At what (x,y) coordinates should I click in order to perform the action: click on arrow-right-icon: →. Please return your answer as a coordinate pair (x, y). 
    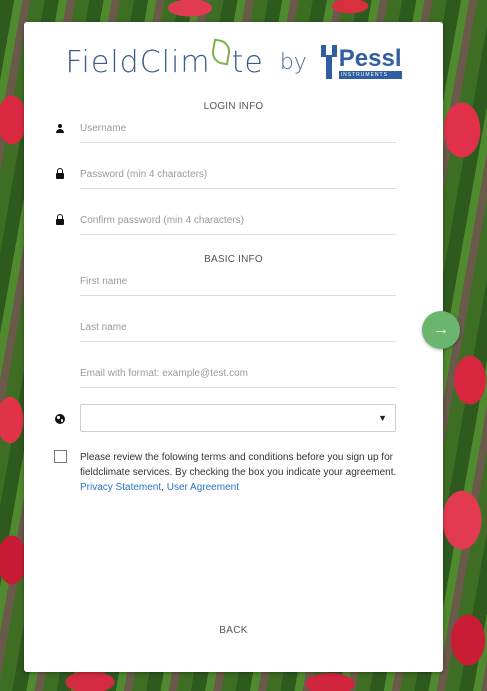
    Looking at the image, I should click on (441, 329).